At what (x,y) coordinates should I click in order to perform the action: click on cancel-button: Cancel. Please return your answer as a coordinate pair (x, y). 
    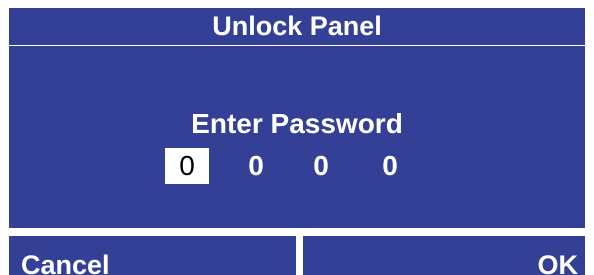
    Looking at the image, I should click on (152, 255).